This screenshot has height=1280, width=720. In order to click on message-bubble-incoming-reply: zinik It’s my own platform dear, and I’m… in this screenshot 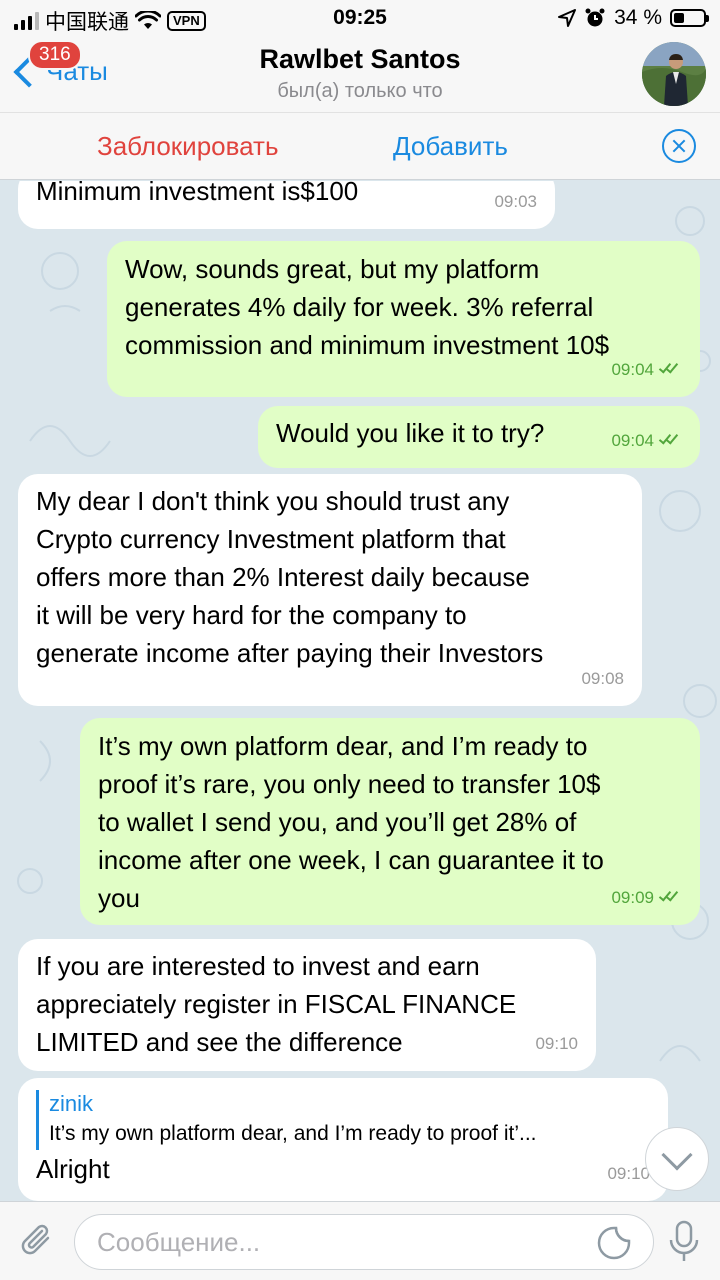, I will do `click(343, 1139)`.